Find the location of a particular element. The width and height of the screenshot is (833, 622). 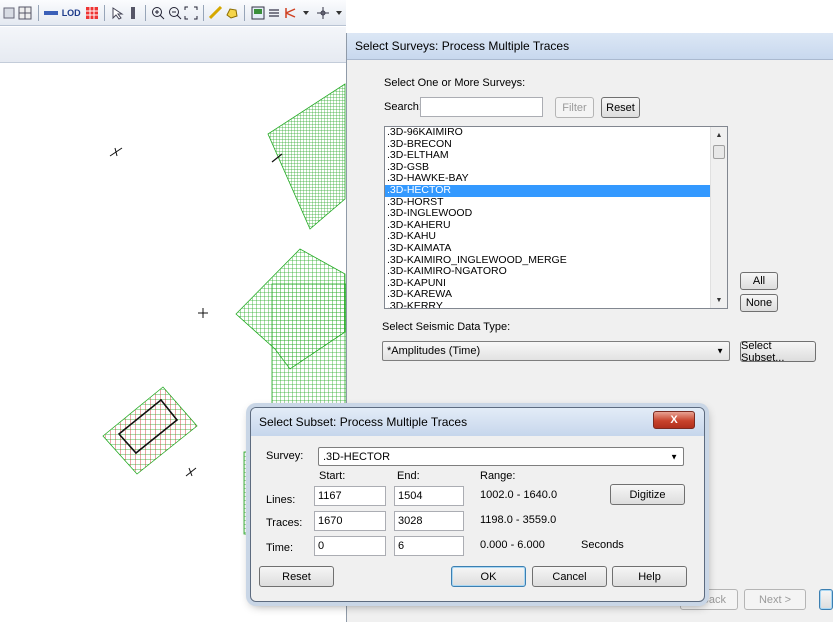

survey-label: Survey: is located at coordinates (285, 456).